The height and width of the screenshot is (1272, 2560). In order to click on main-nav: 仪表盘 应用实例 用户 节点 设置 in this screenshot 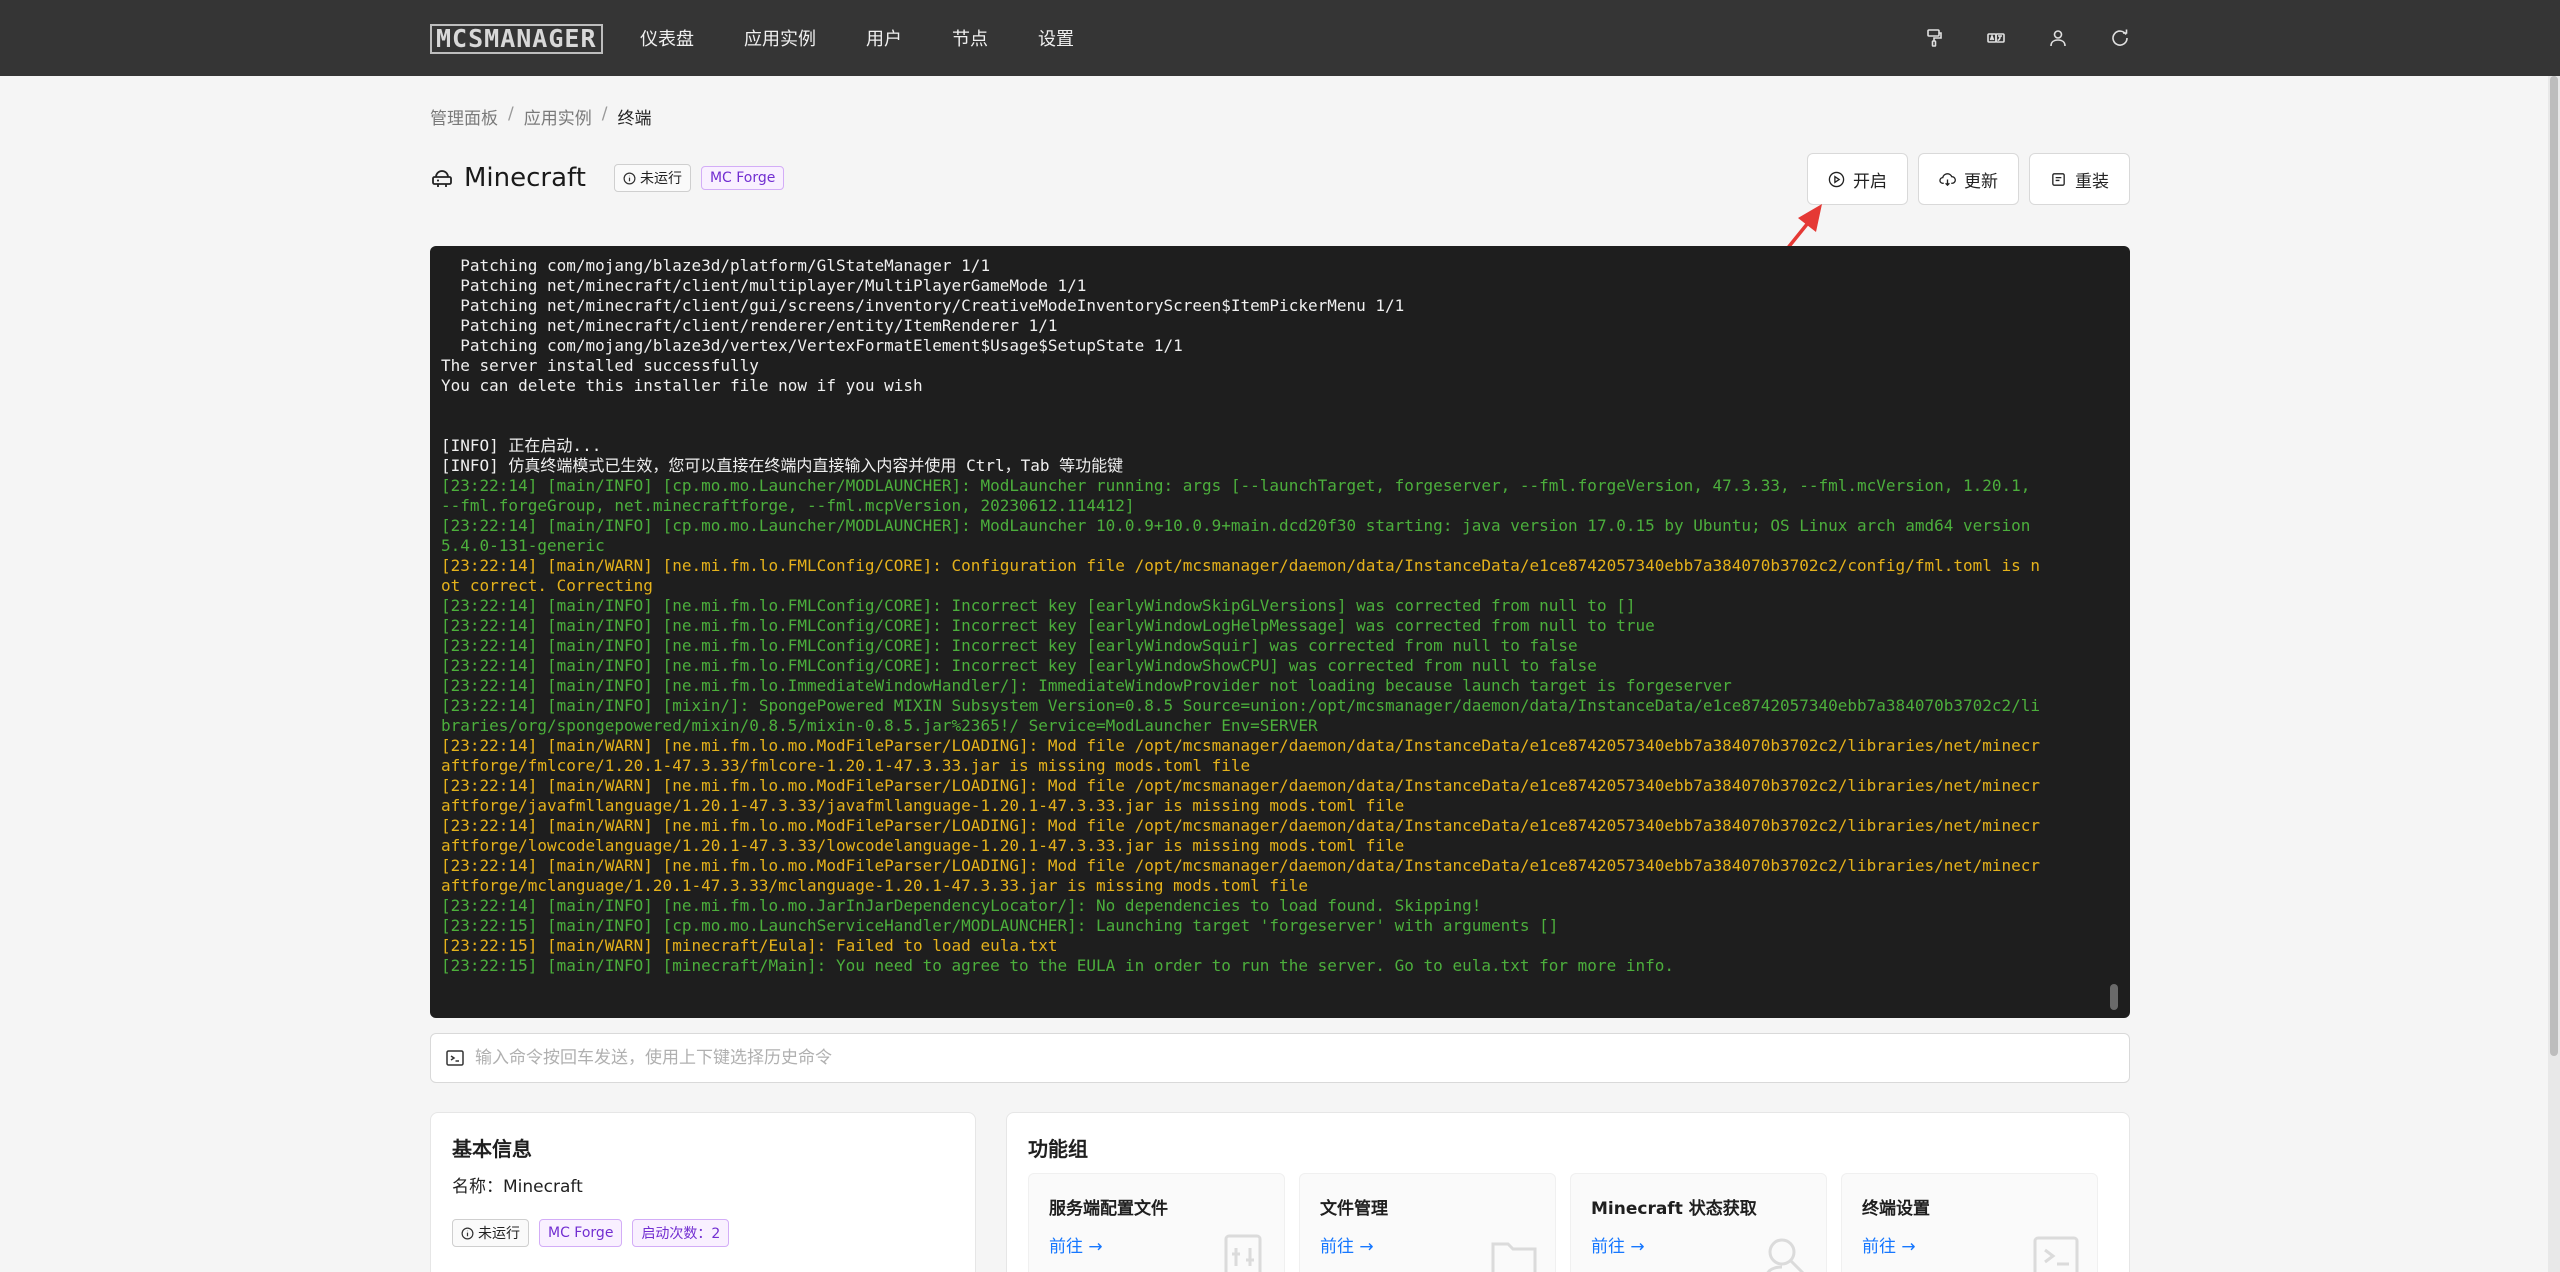, I will do `click(882, 38)`.